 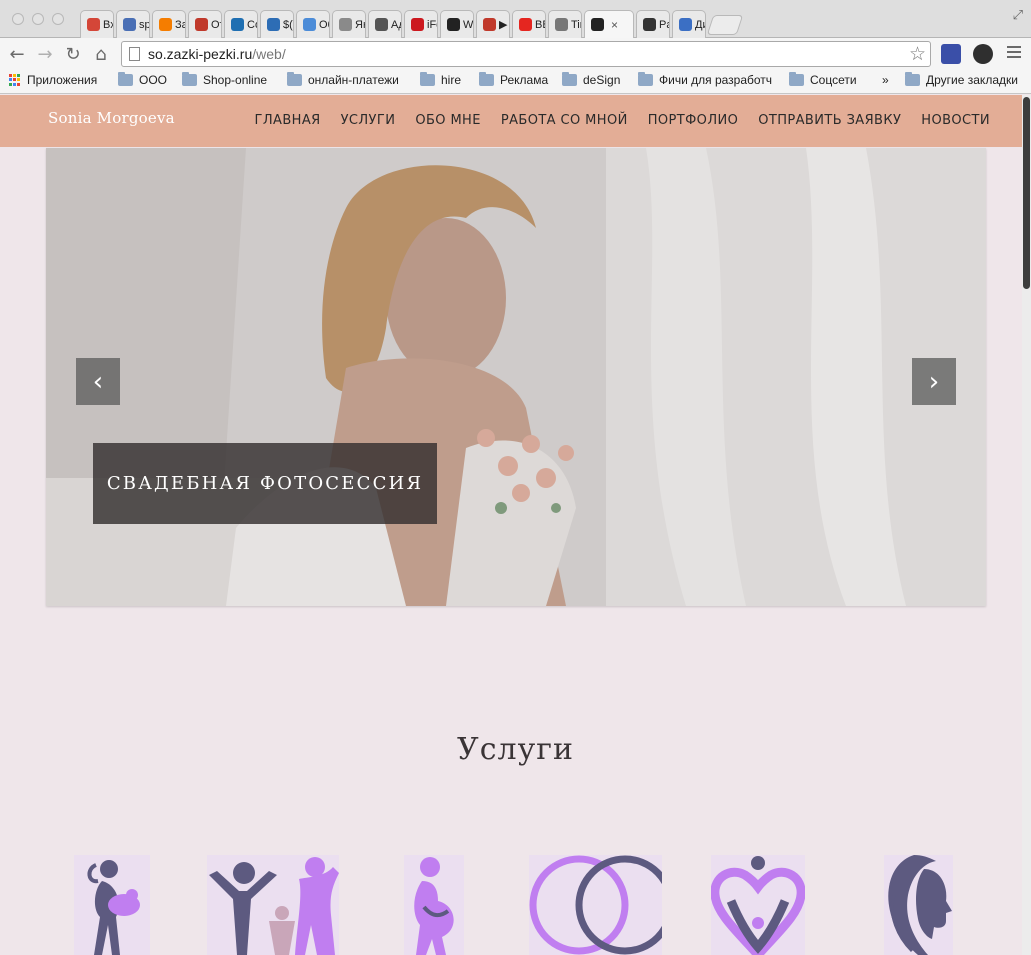 What do you see at coordinates (98, 381) in the screenshot?
I see `slider-prev-button: ‹` at bounding box center [98, 381].